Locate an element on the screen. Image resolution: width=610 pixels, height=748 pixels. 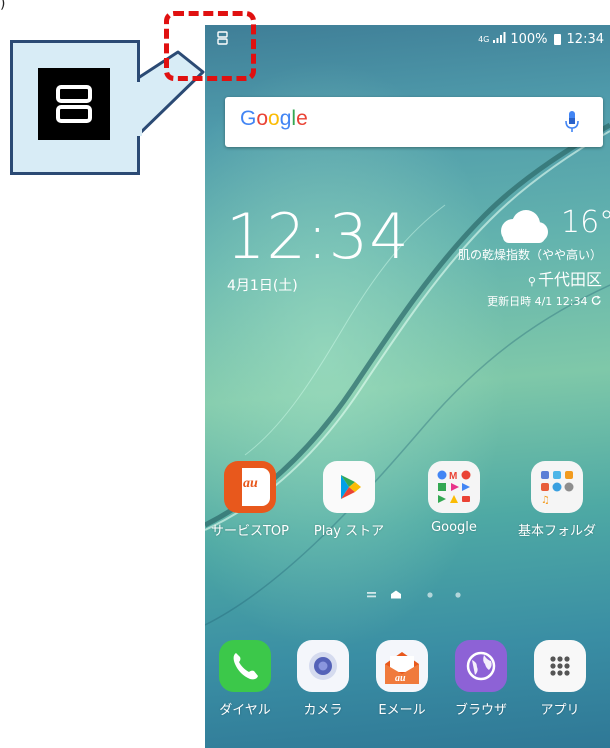
dock: ダイヤル カメラ au Eメール ブラウザ アプリ is located at coordinates (407, 685).